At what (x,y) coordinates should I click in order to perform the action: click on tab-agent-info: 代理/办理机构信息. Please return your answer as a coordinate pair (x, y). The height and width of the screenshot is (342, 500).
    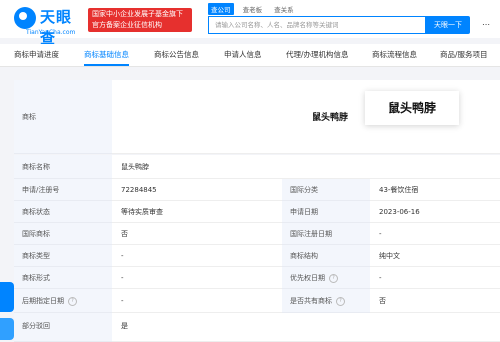
    Looking at the image, I should click on (317, 55).